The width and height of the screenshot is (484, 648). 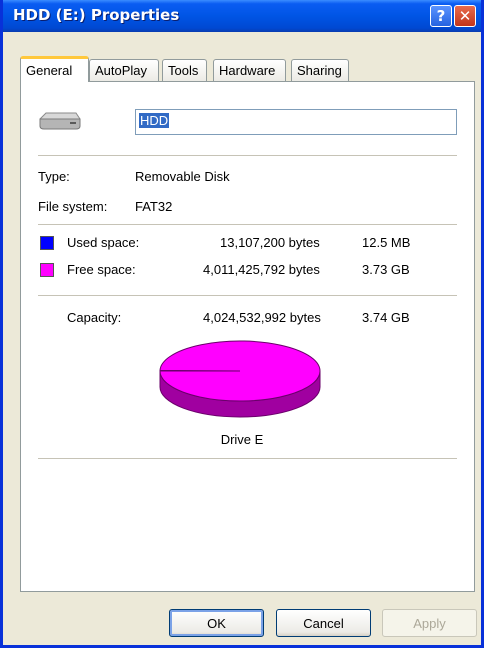 I want to click on capacity-size: 3.74 GB, so click(x=386, y=317).